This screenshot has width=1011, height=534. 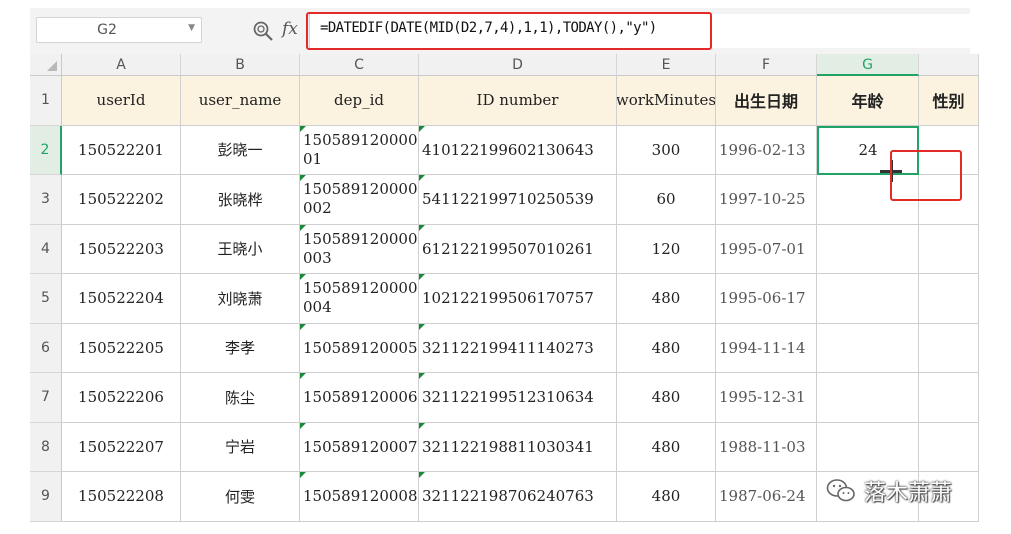 What do you see at coordinates (666, 299) in the screenshot?
I see `cell-e5: 480` at bounding box center [666, 299].